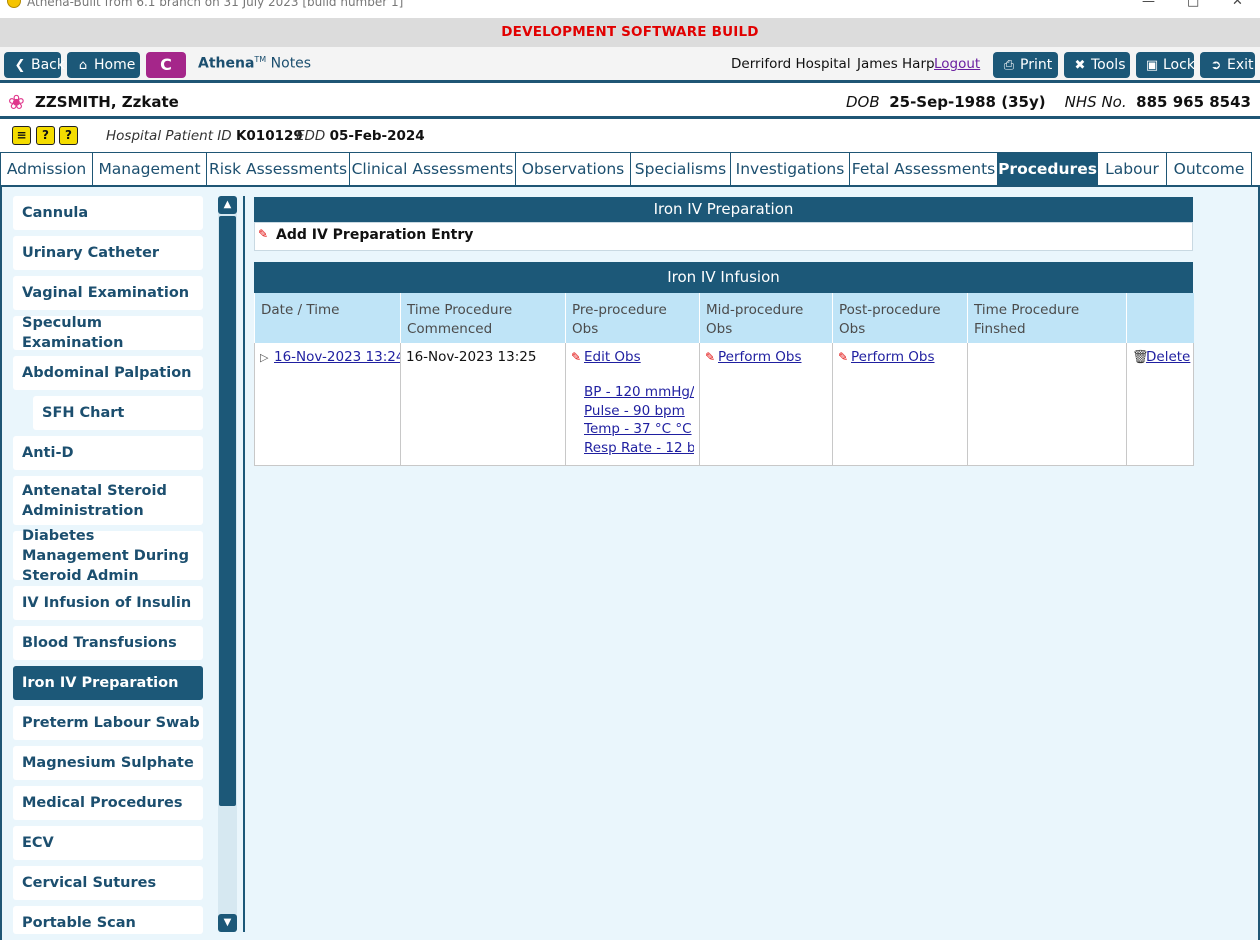  I want to click on exit-icon: ➲, so click(1216, 65).